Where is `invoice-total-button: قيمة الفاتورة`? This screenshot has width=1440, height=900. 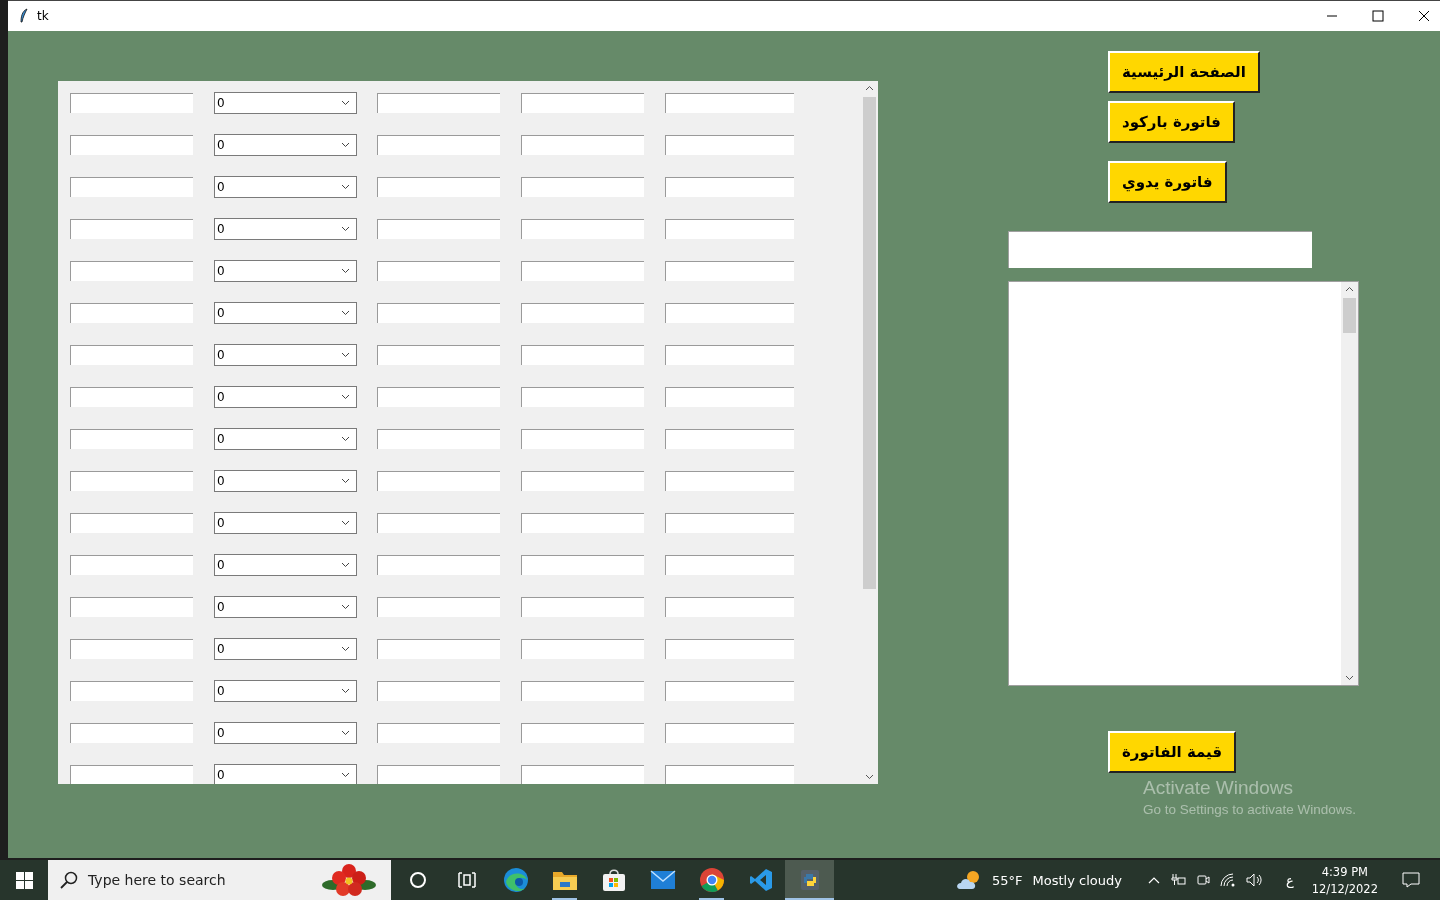
invoice-total-button: قيمة الفاتورة is located at coordinates (1172, 752).